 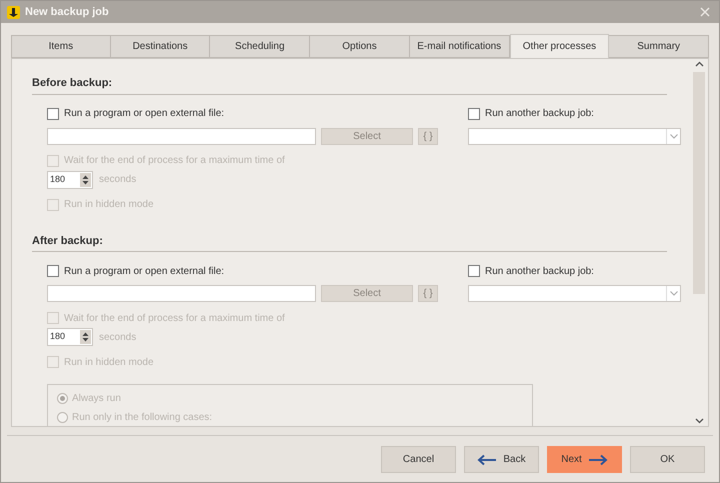 I want to click on cancel-button: Cancel, so click(x=418, y=459).